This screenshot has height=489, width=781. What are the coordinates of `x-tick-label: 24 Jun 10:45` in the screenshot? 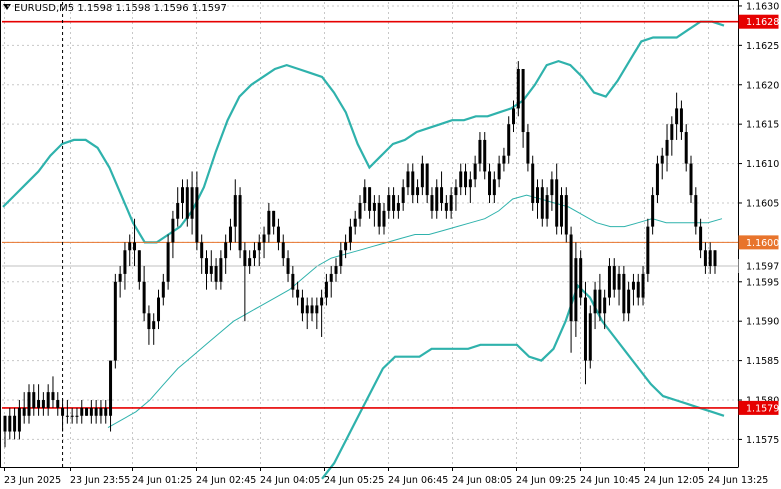 It's located at (610, 480).